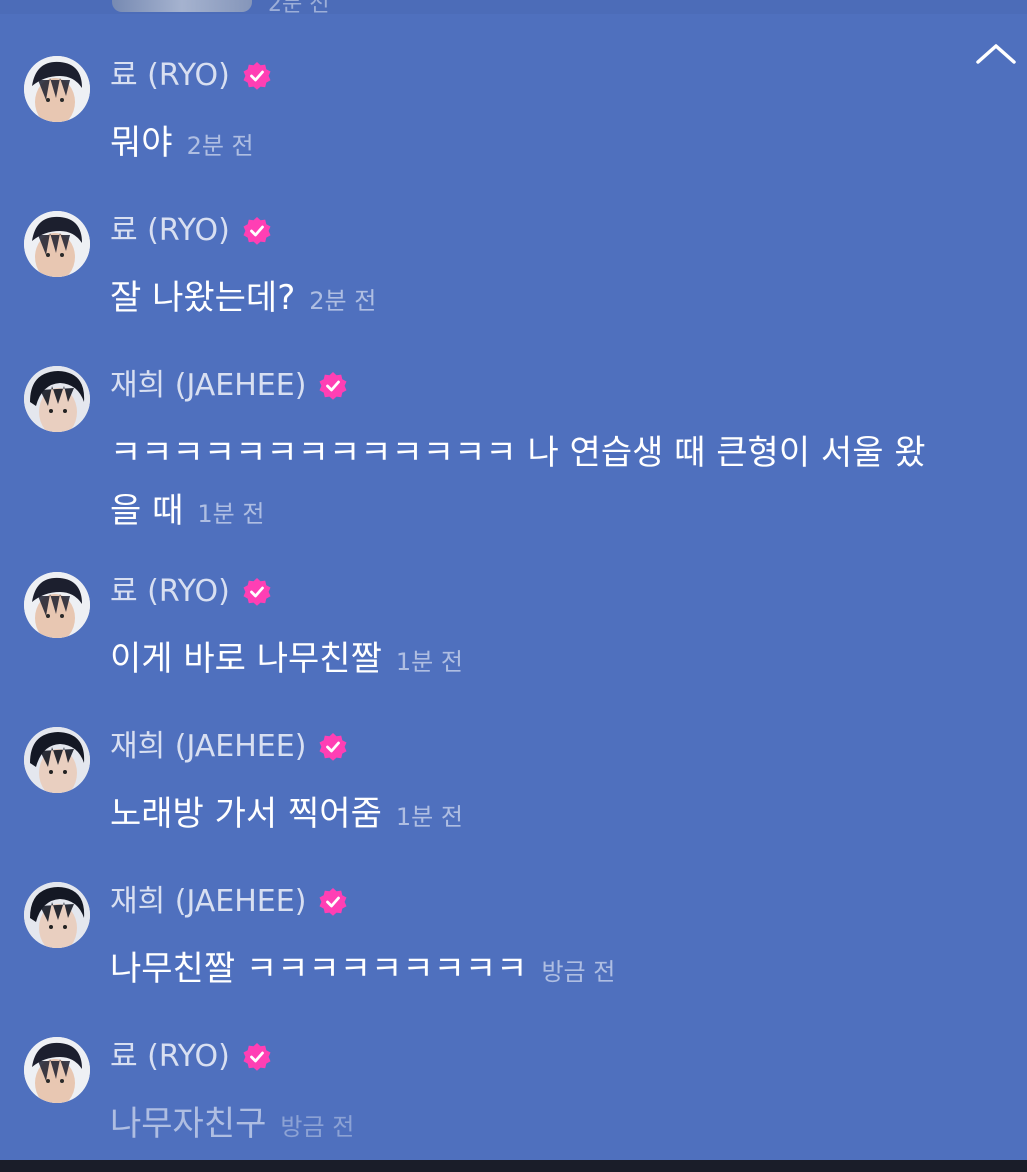 This screenshot has height=1172, width=1027. Describe the element at coordinates (246, 659) in the screenshot. I see `message-text: 이게 바로 나무친짤` at that location.